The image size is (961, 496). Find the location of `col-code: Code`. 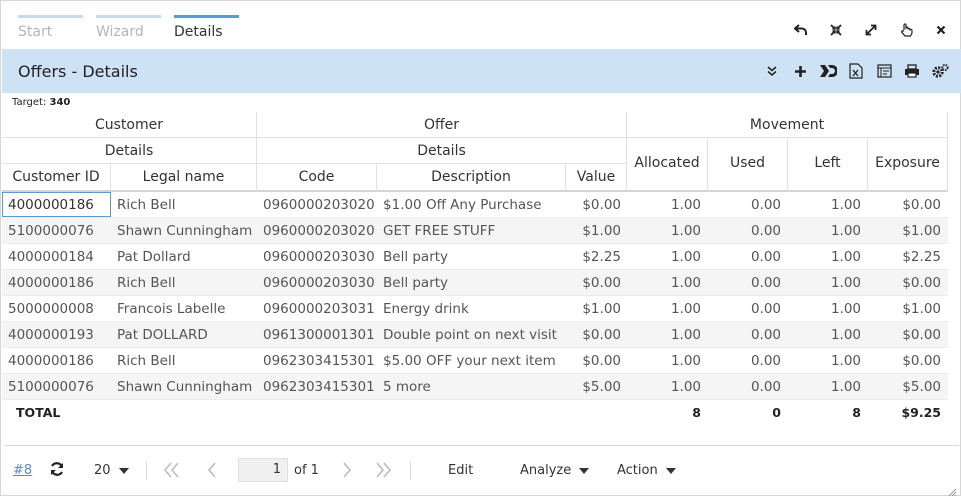

col-code: Code is located at coordinates (317, 178).